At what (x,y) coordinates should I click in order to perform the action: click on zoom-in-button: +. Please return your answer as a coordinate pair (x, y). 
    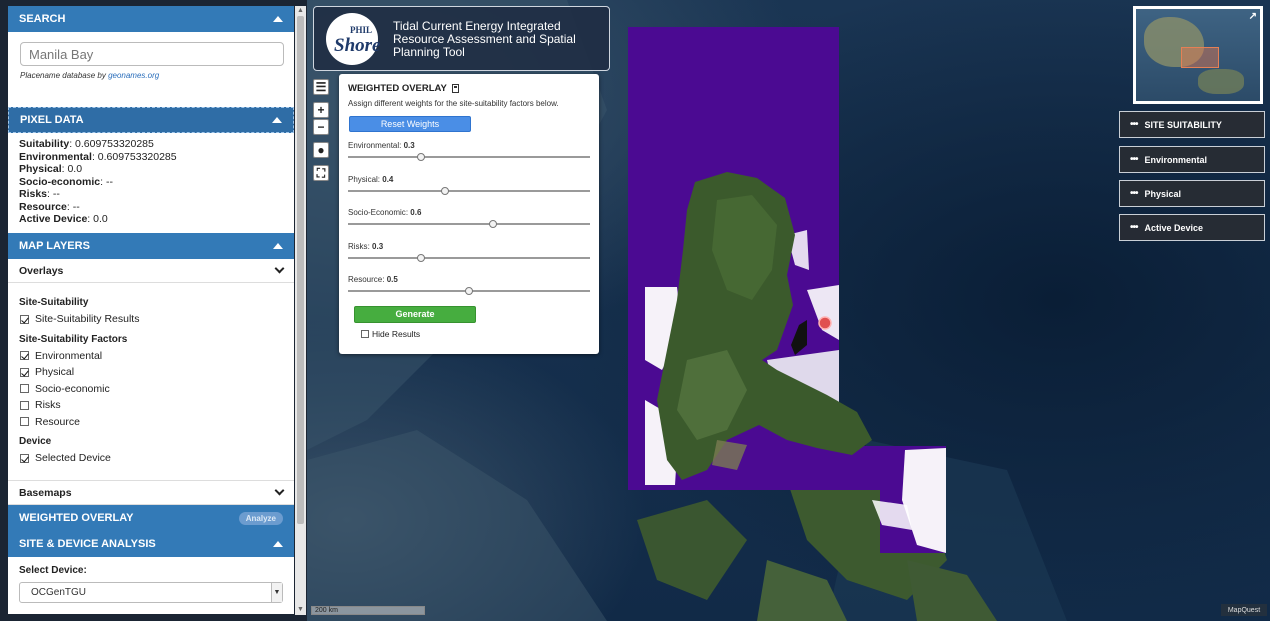
    Looking at the image, I should click on (321, 110).